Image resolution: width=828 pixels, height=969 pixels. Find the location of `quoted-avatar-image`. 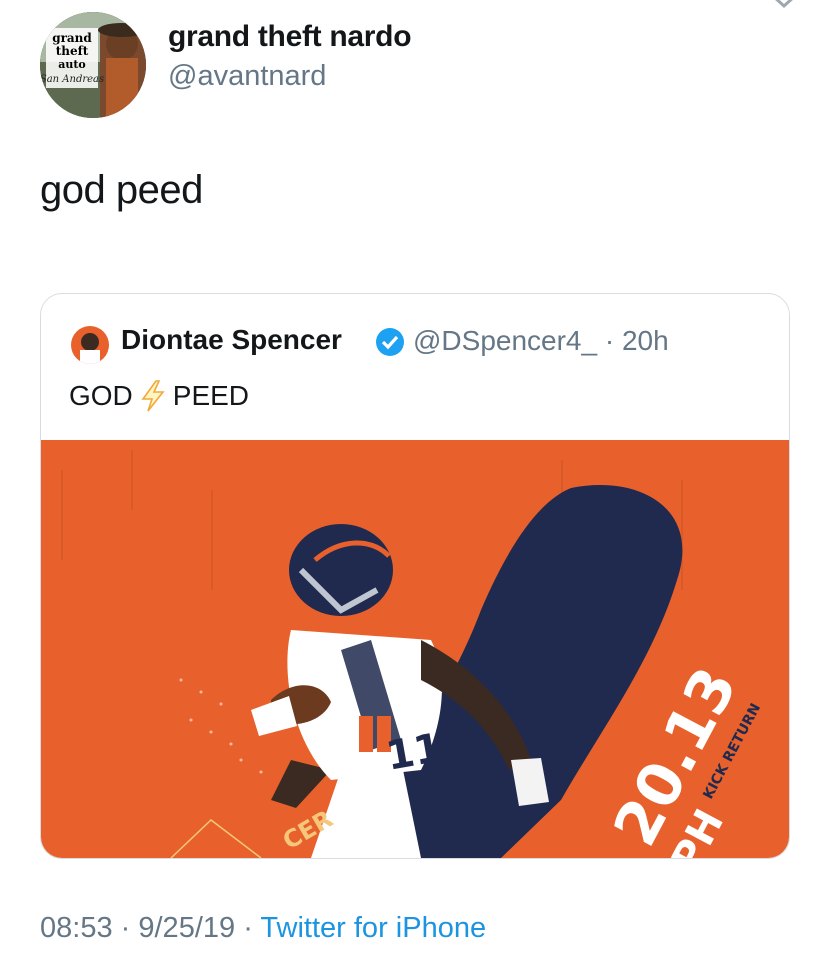

quoted-avatar-image is located at coordinates (90, 345).